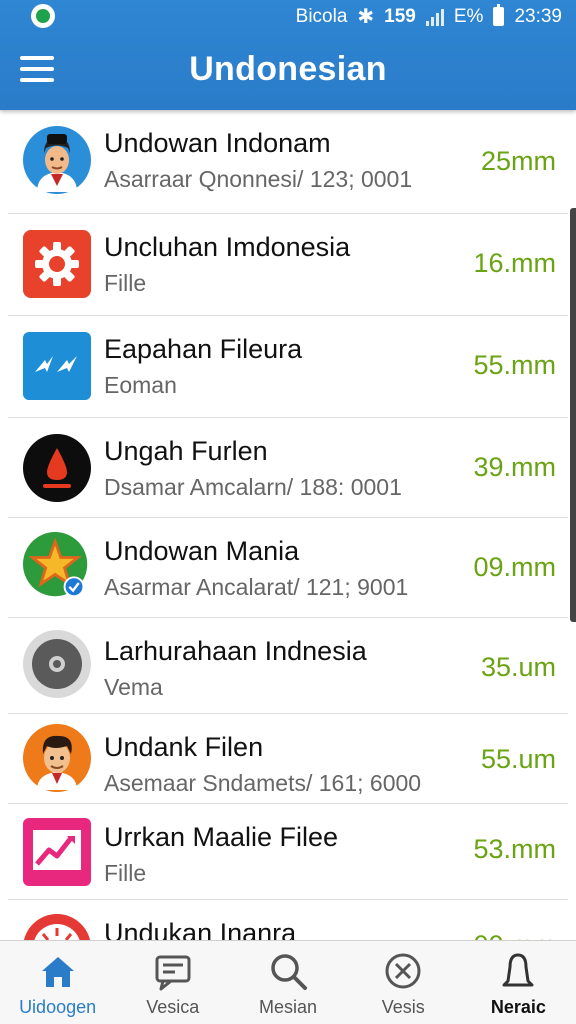  What do you see at coordinates (258, 179) in the screenshot?
I see `item-subtitle: Asarraar Qnonnesi/ 123; 0001` at bounding box center [258, 179].